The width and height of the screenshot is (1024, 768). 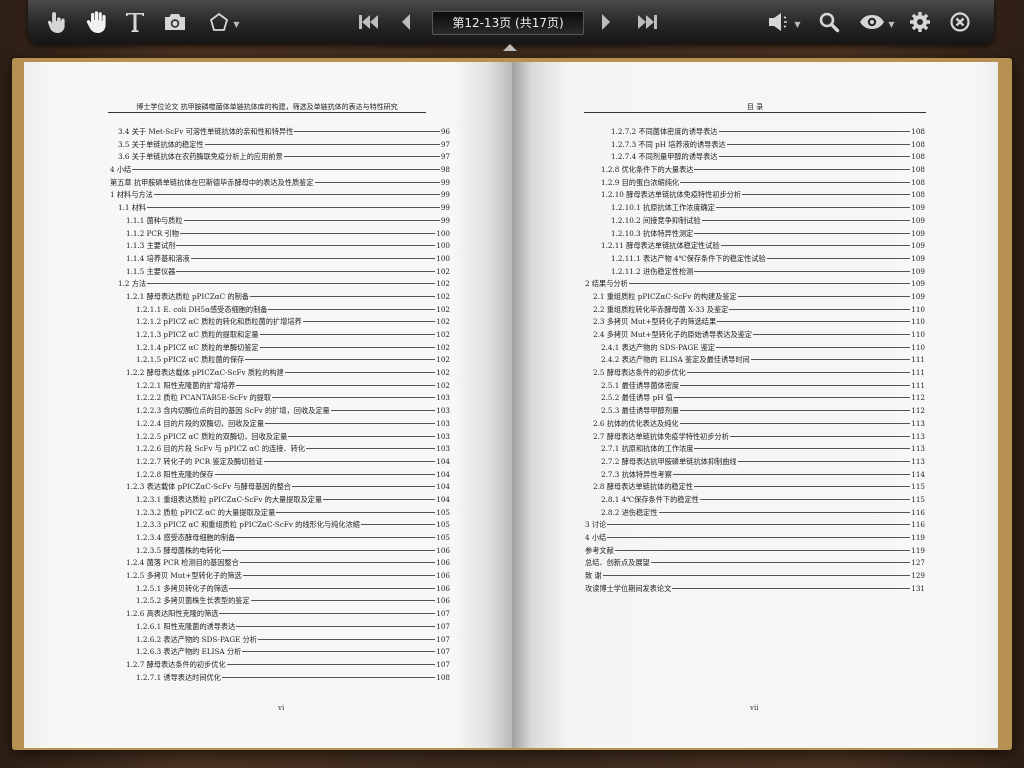 What do you see at coordinates (280, 514) in the screenshot?
I see `toc-entry: 1.2.3.2 质粒 pPICZ αC 的大量提取及定量 105` at bounding box center [280, 514].